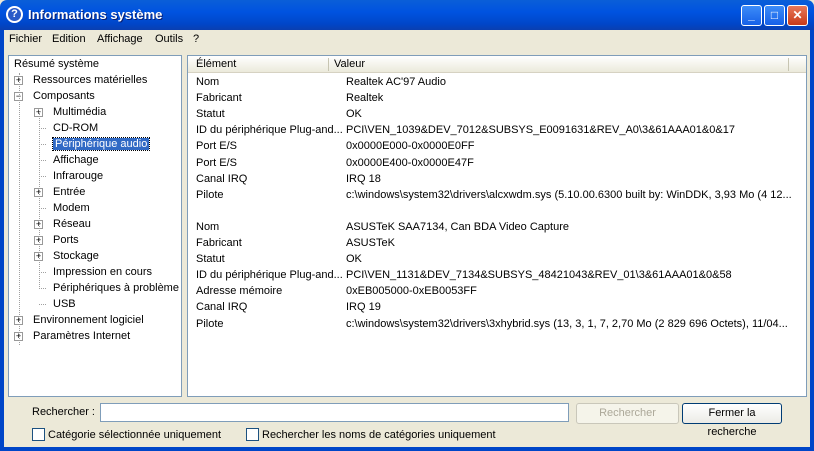 This screenshot has height=451, width=814. What do you see at coordinates (812, 240) in the screenshot?
I see `window-frame-right` at bounding box center [812, 240].